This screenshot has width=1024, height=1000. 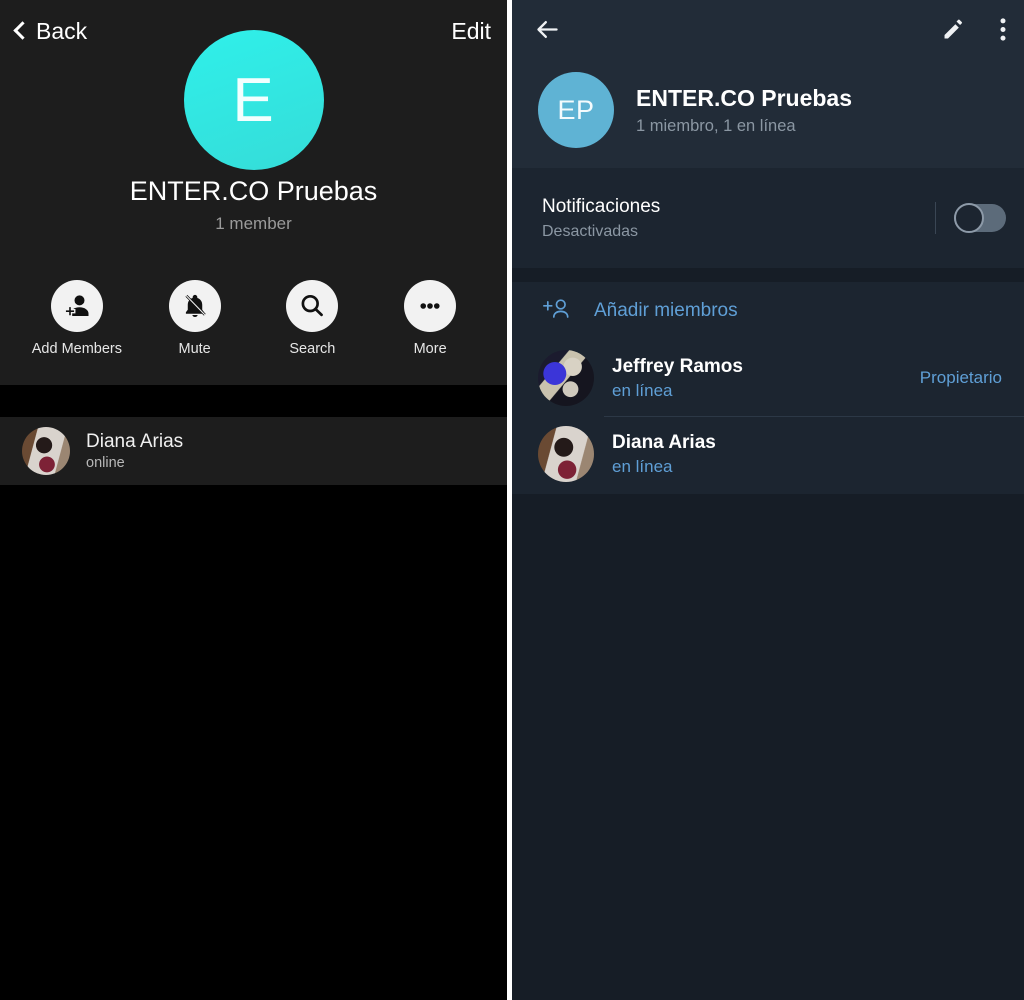 I want to click on more-vertical-icon, so click(x=1003, y=29).